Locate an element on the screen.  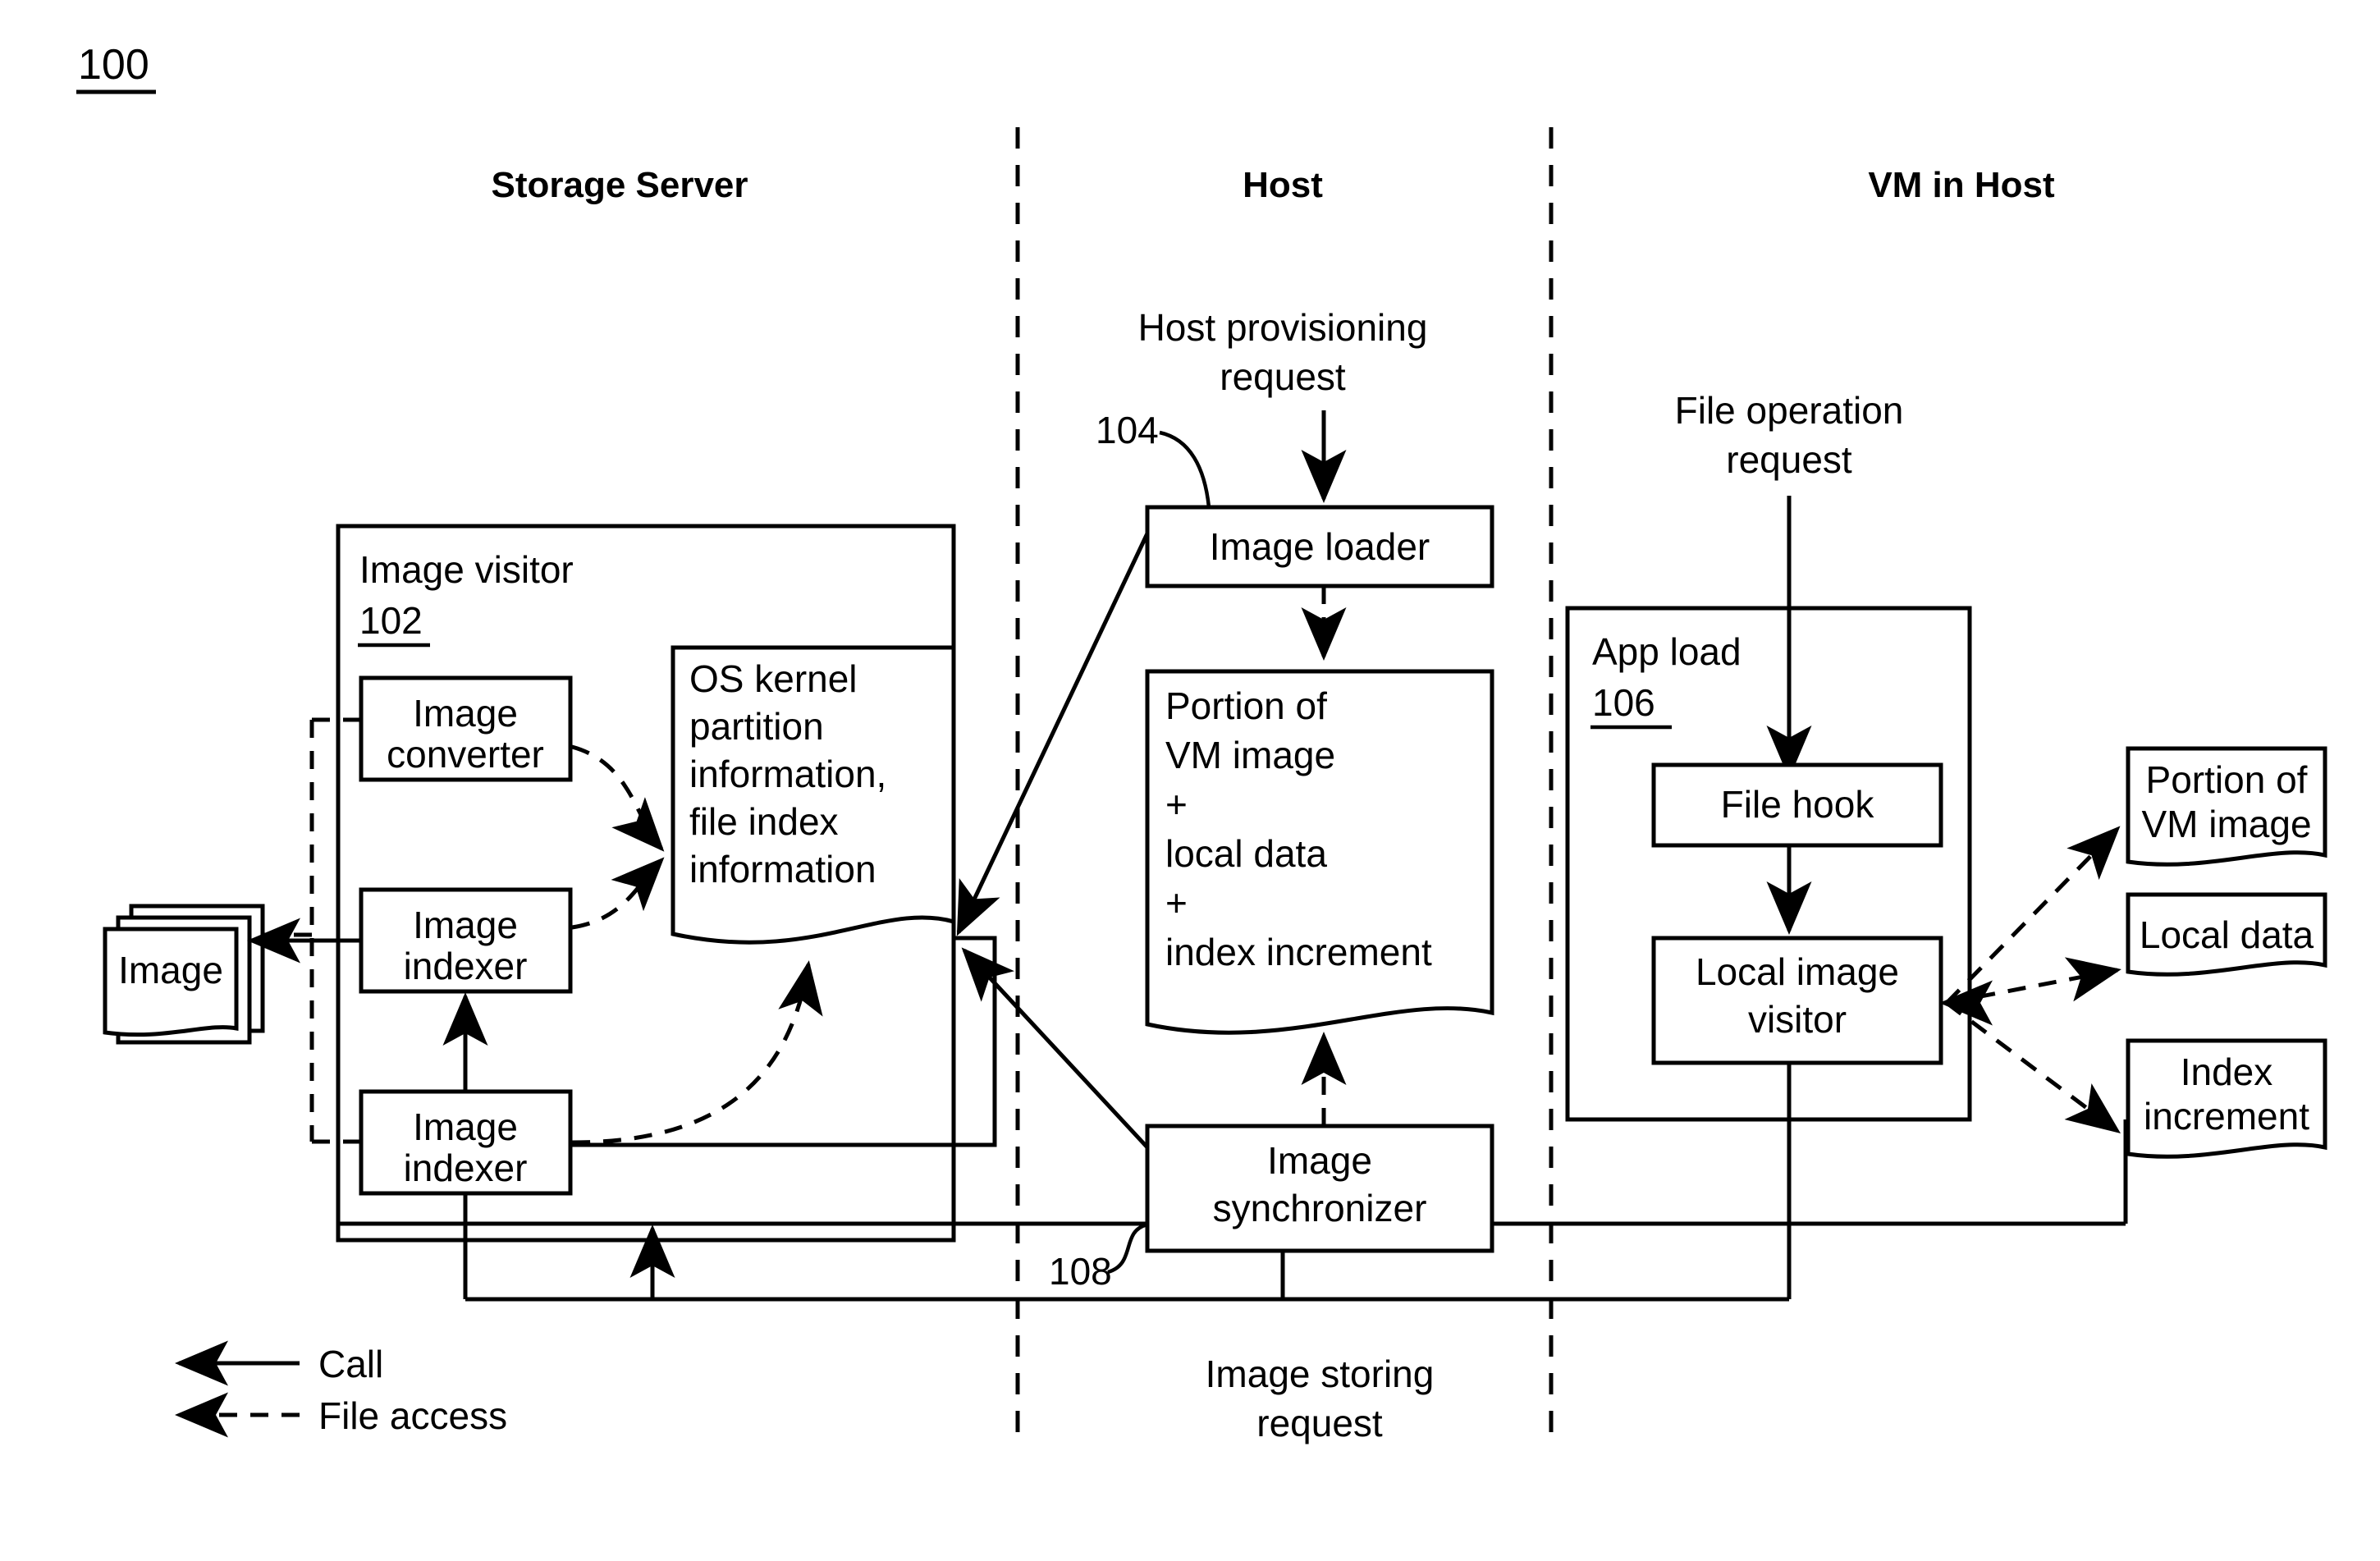
output-local-data: Local data is located at coordinates (2226, 934).